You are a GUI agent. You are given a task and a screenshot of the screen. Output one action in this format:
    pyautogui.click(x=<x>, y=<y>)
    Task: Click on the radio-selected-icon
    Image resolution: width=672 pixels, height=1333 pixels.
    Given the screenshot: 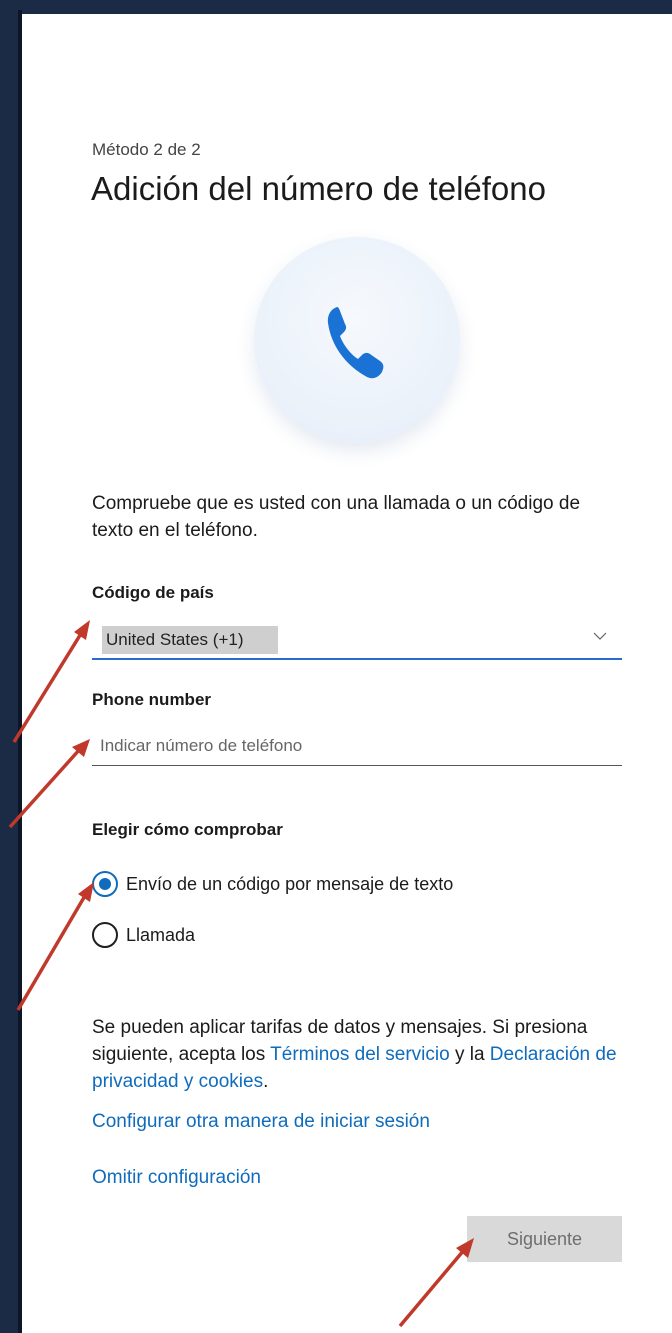 What is the action you would take?
    pyautogui.click(x=105, y=884)
    